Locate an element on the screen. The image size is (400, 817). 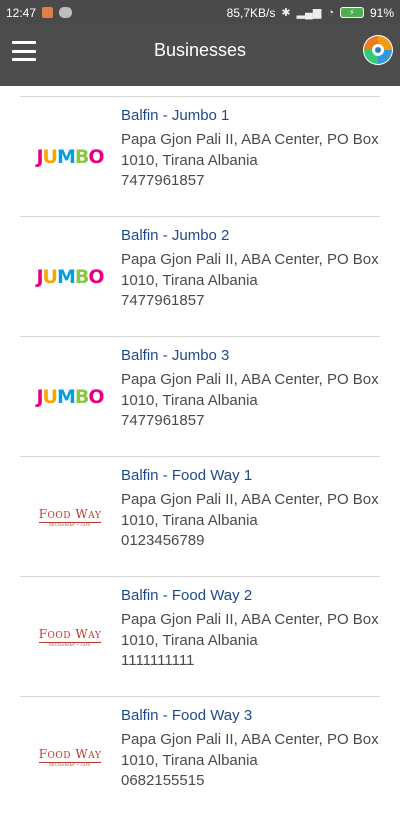
business-name: Balfin - Jumbo 3 is located at coordinates (175, 355).